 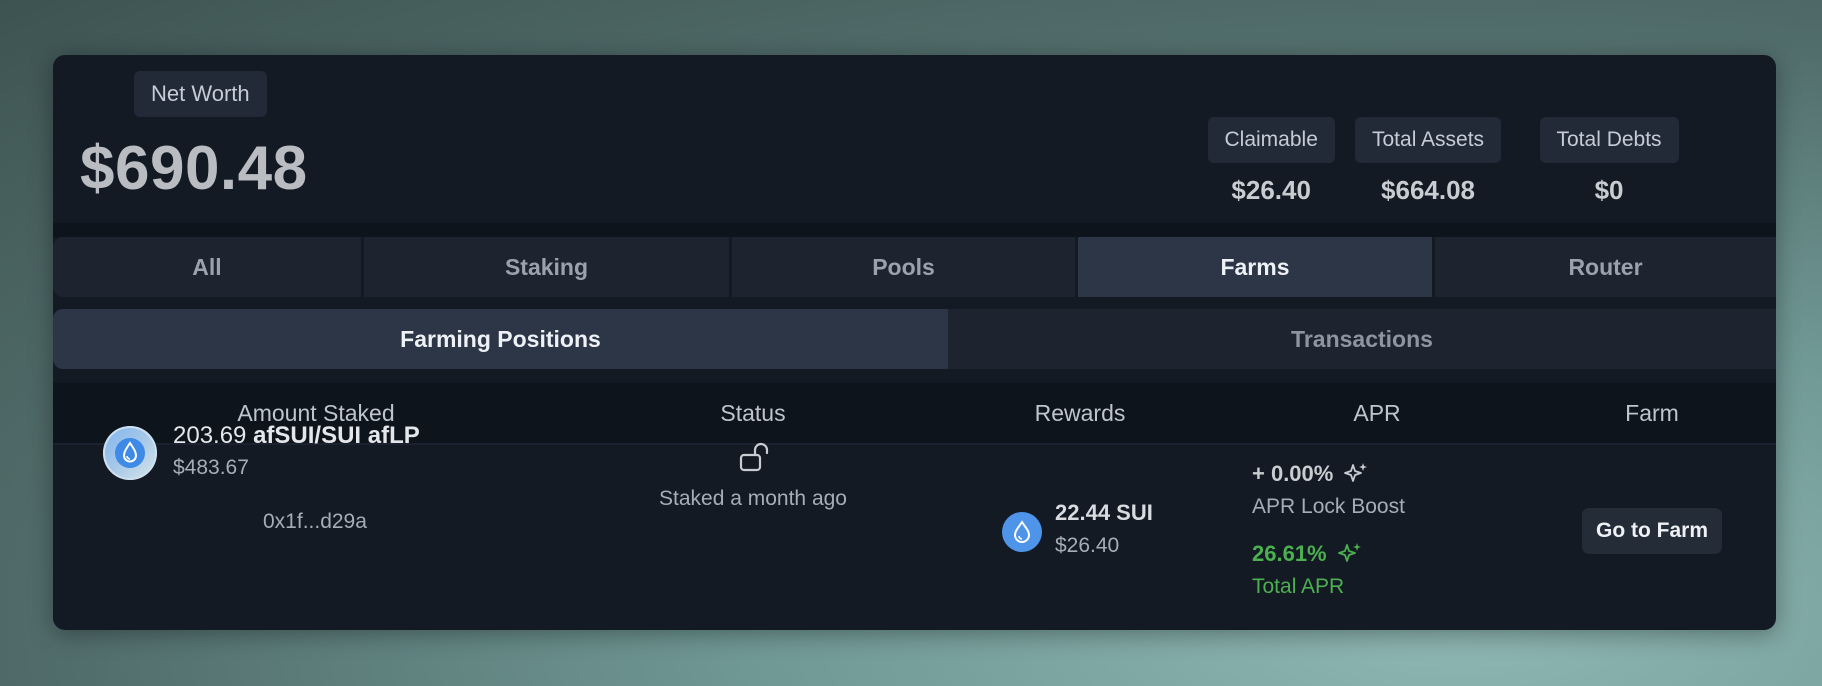 I want to click on total-apr-label: Total APR, so click(x=1298, y=586).